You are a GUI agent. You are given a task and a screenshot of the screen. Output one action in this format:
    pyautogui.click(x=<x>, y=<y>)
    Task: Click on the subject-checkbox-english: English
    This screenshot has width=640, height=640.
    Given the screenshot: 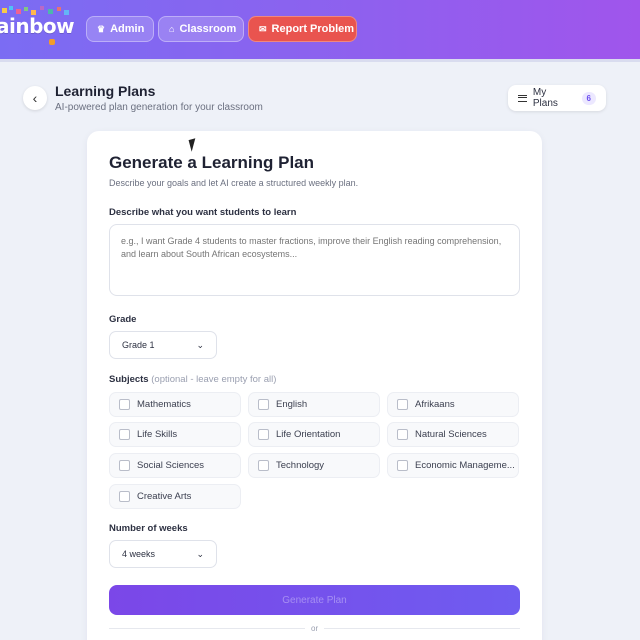 What is the action you would take?
    pyautogui.click(x=314, y=404)
    